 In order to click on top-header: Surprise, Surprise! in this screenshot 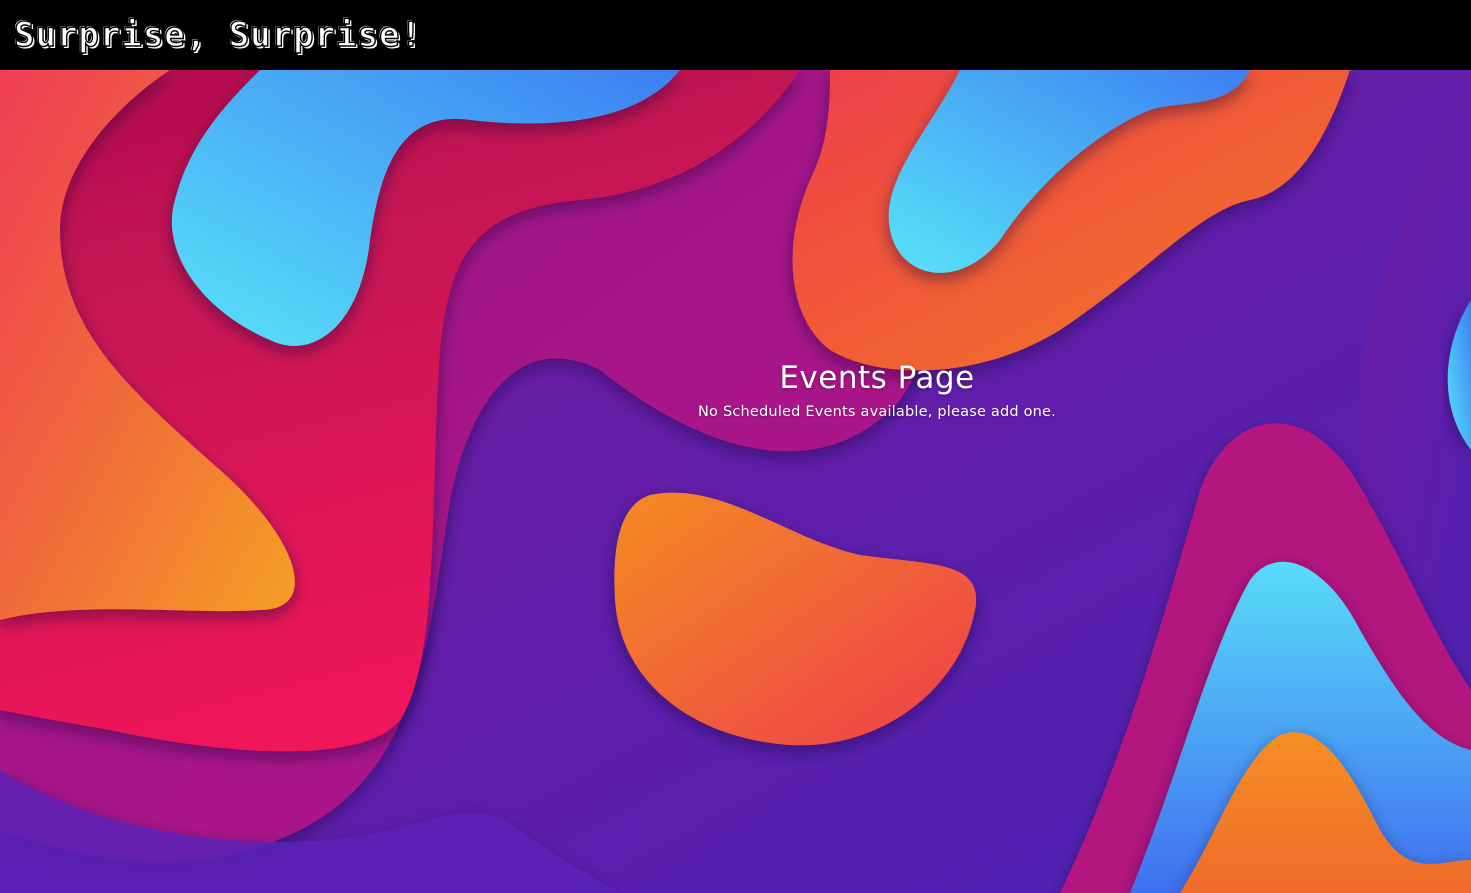, I will do `click(735, 35)`.